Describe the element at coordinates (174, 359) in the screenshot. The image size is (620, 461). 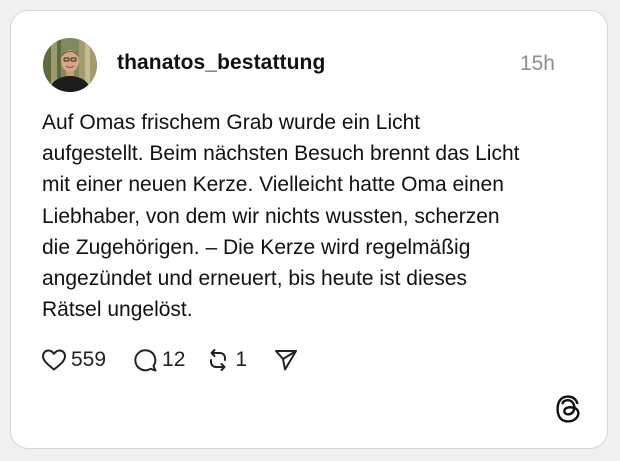
I see `reply-count: 12` at that location.